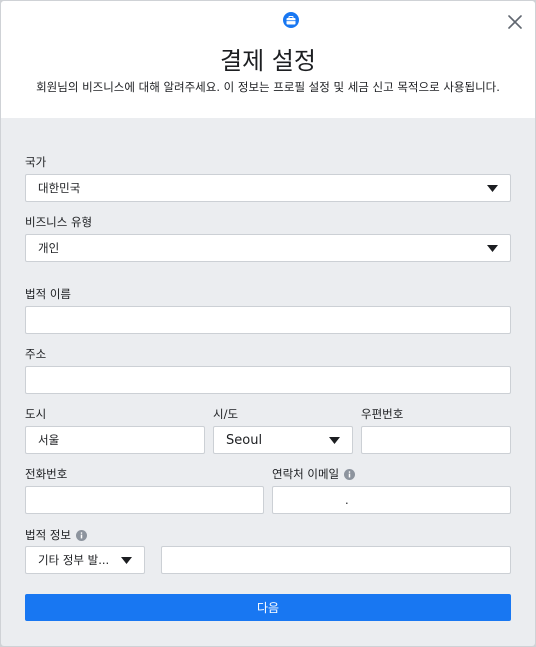  I want to click on contact-email-value: ., so click(347, 500).